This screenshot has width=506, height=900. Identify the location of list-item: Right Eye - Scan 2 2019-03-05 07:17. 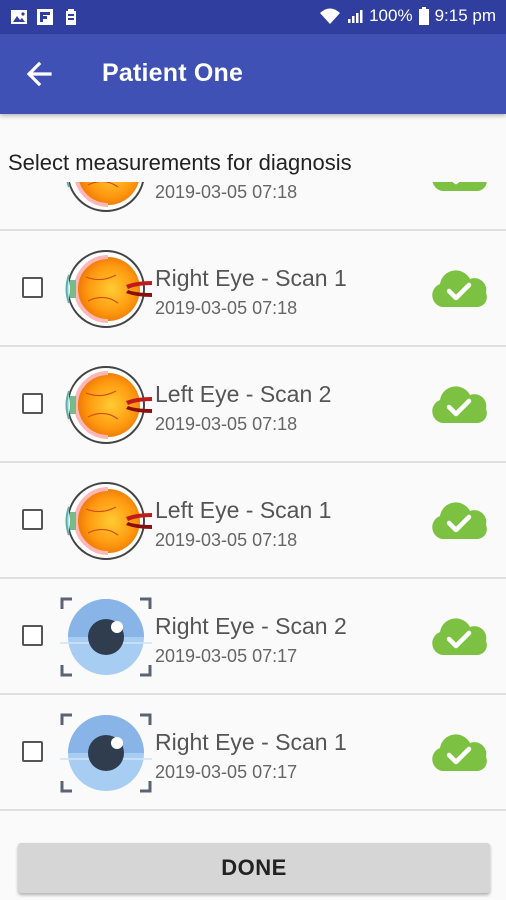
(253, 637).